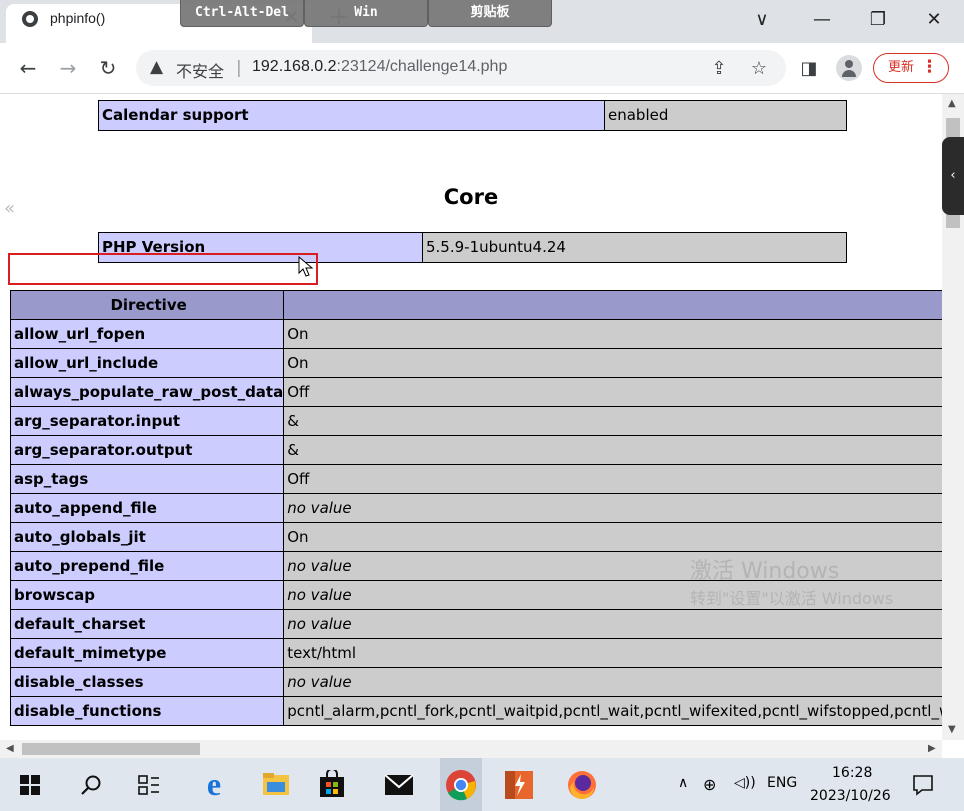  What do you see at coordinates (878, 20) in the screenshot?
I see `restore-icon: ❐` at bounding box center [878, 20].